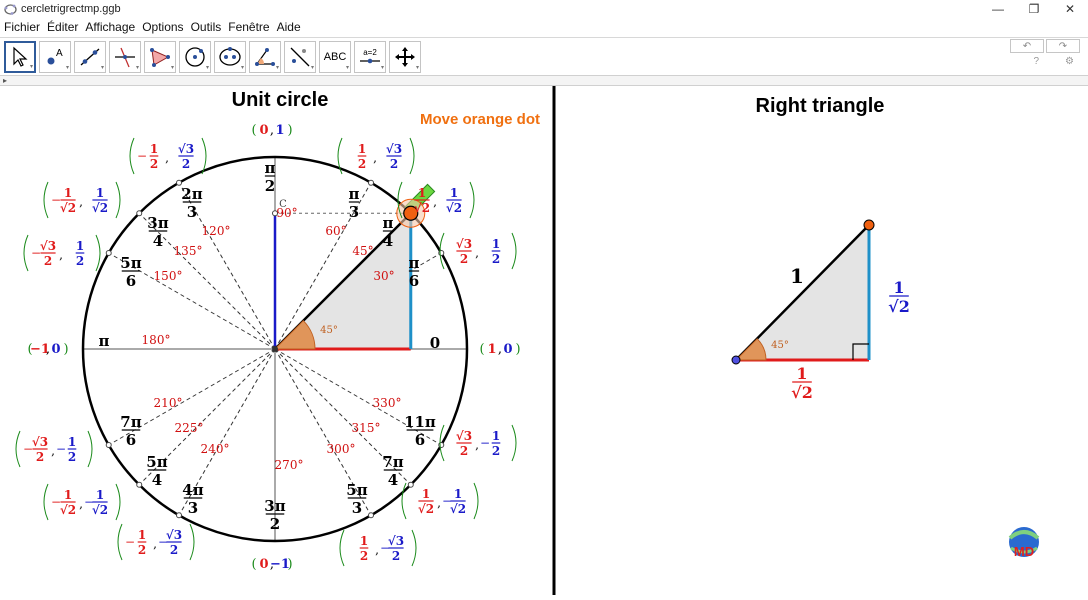 The image size is (1088, 600). What do you see at coordinates (998, 9) in the screenshot?
I see `minimize-button: —` at bounding box center [998, 9].